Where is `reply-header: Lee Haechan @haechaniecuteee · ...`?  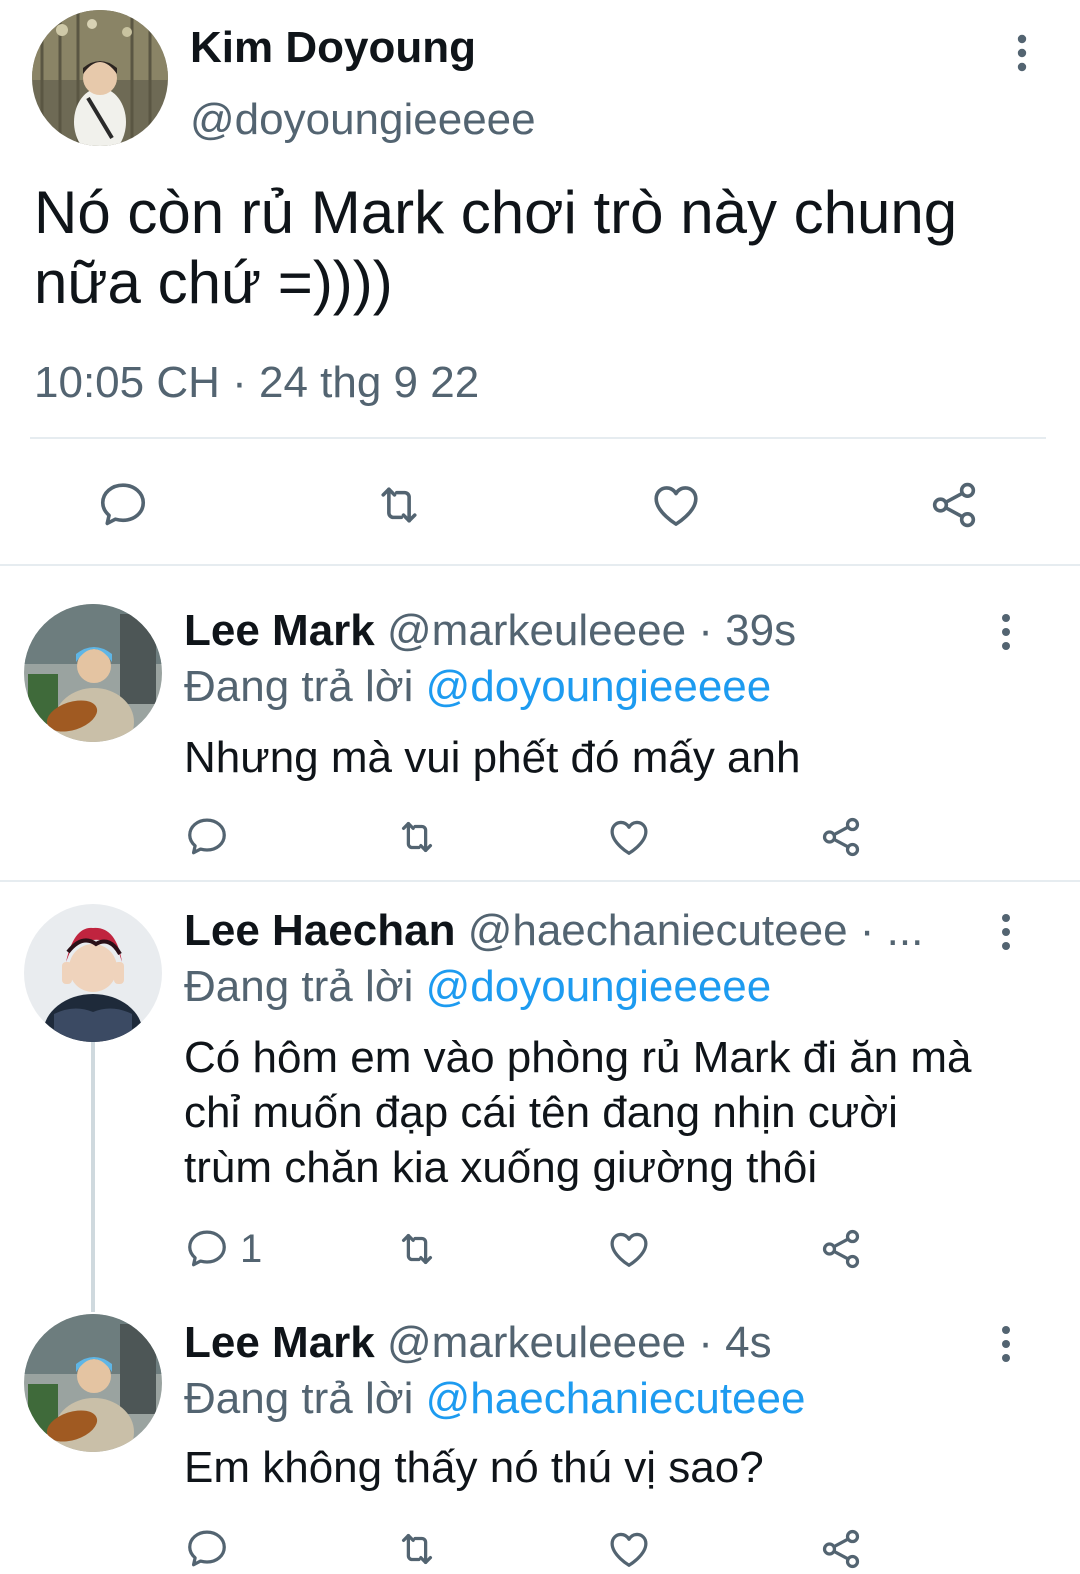 reply-header: Lee Haechan @haechaniecuteee · ... is located at coordinates (574, 931).